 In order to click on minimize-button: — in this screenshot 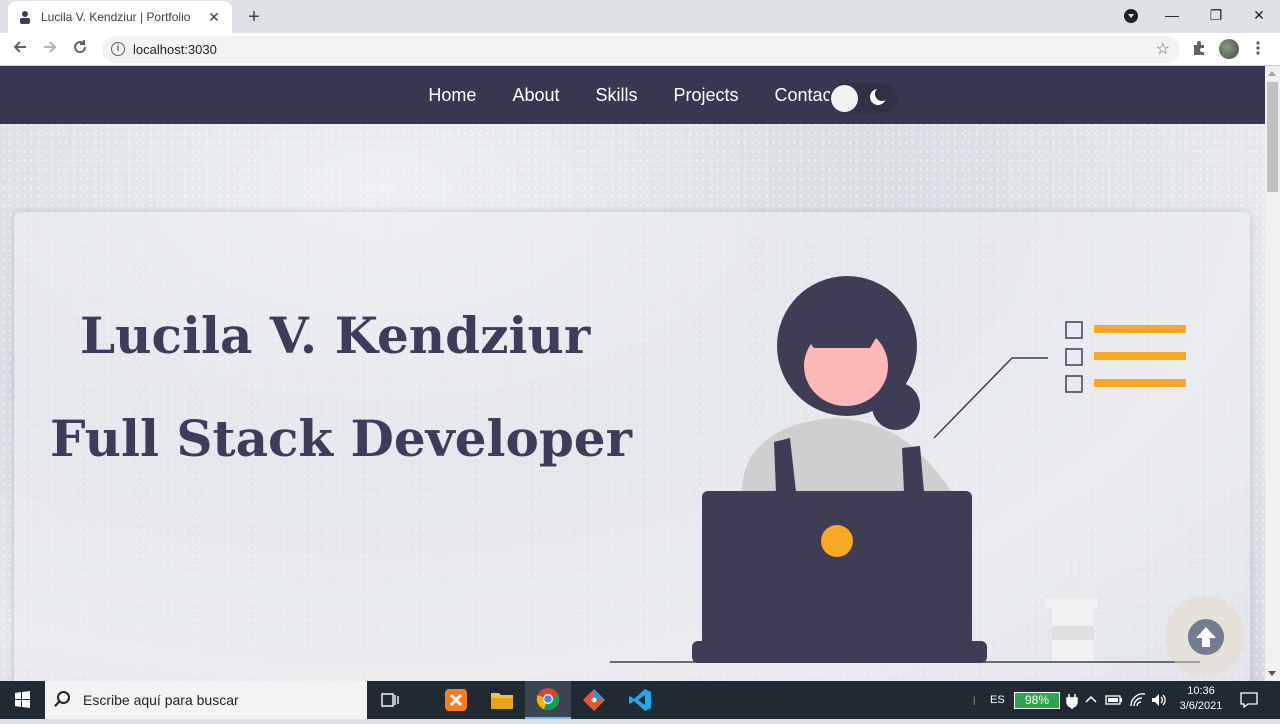, I will do `click(1172, 15)`.